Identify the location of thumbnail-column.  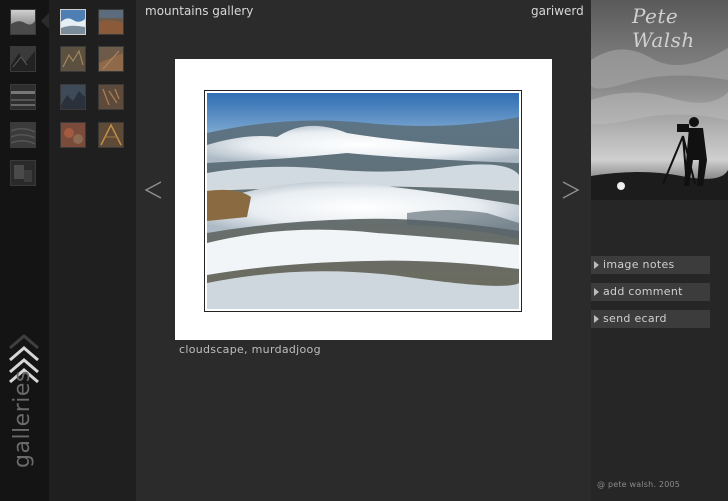
(92, 250).